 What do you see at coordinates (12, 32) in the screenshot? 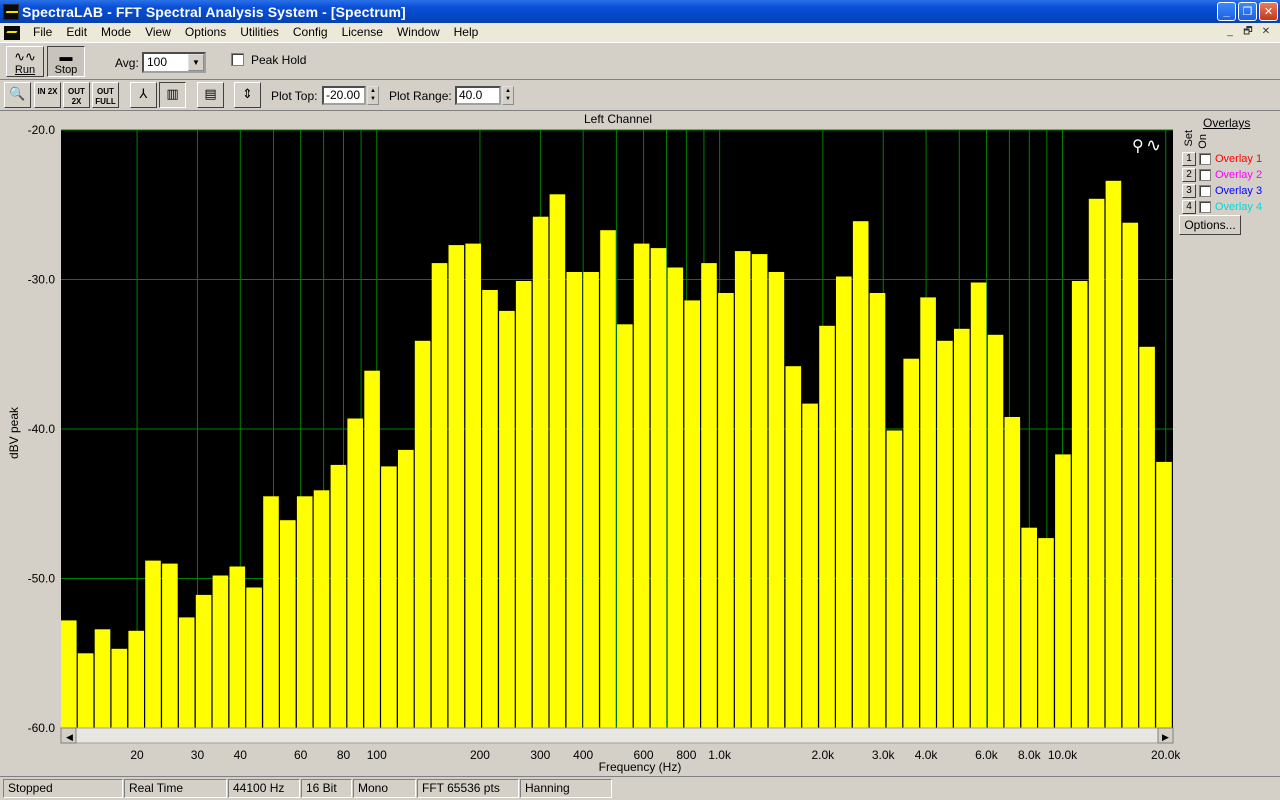
I see `document-icon` at bounding box center [12, 32].